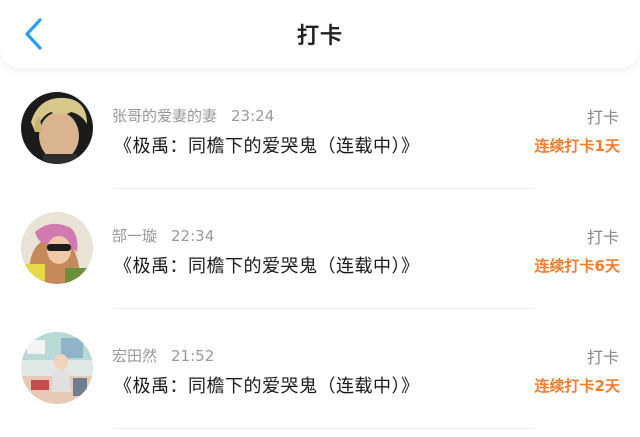 The width and height of the screenshot is (640, 437). I want to click on item-meta: 张哥的爱妻的妻 23:24, so click(193, 115).